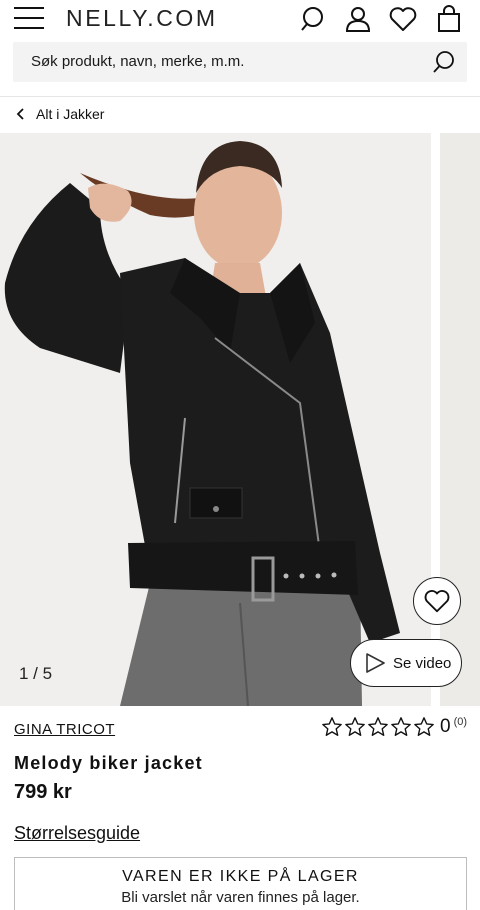 This screenshot has width=480, height=910. Describe the element at coordinates (108, 763) in the screenshot. I see `product-name: Melody biker jacket` at that location.